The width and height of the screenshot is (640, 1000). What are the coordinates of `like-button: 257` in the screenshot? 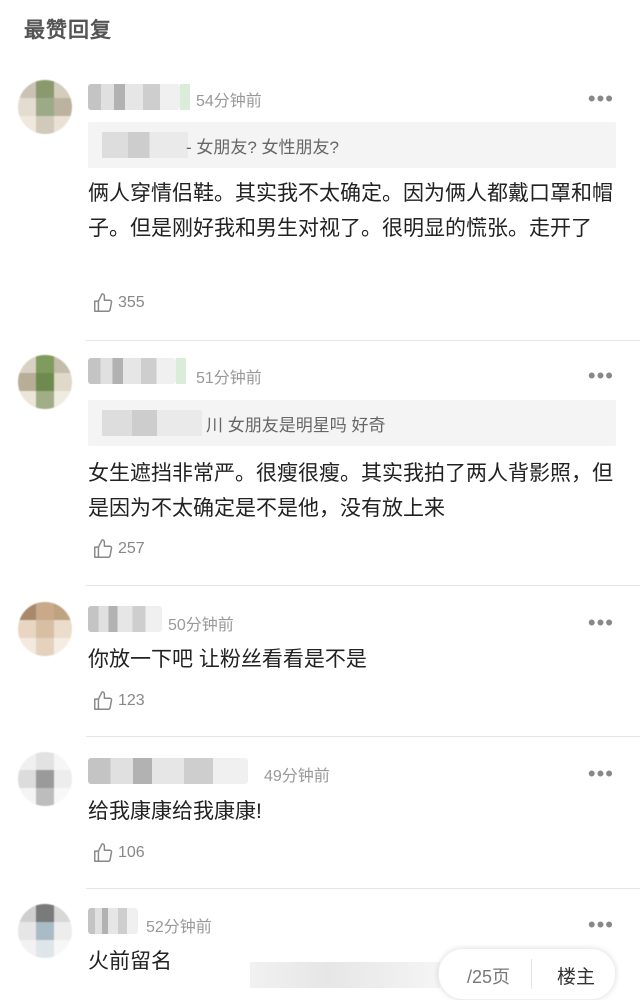 It's located at (118, 549).